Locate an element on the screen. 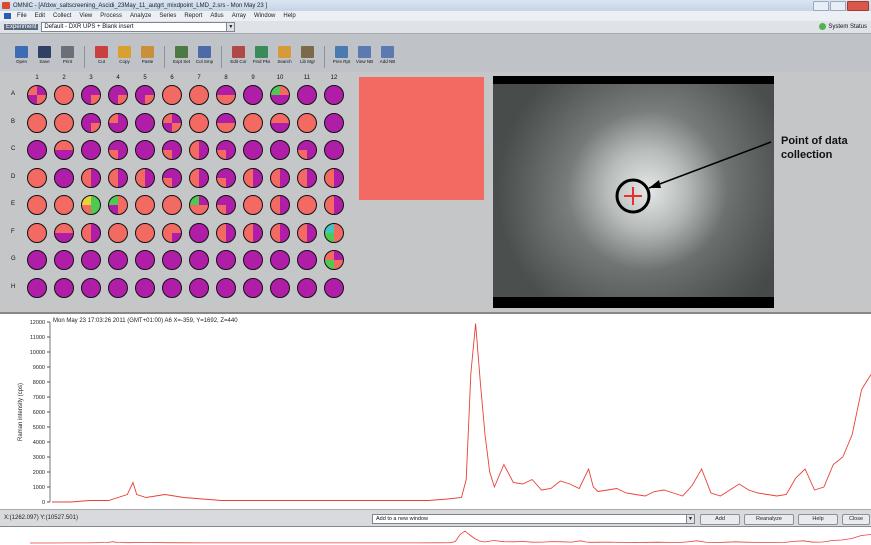 This screenshot has height=545, width=871. chevron-down-icon: ▼ is located at coordinates (230, 27).